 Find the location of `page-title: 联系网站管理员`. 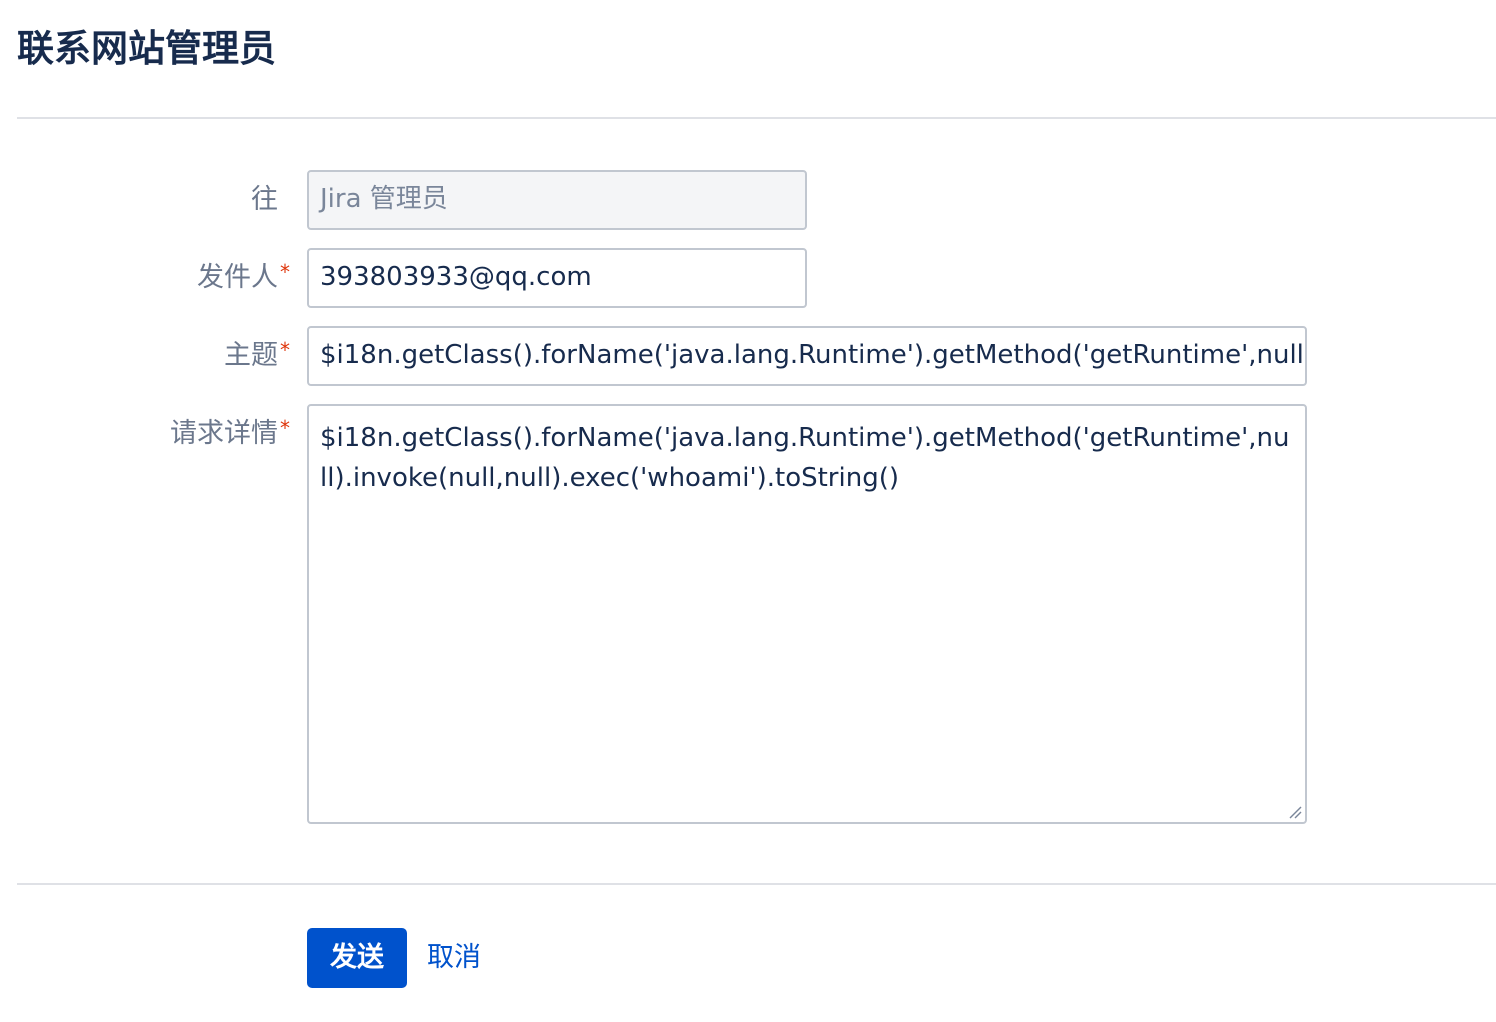

page-title: 联系网站管理员 is located at coordinates (146, 48).